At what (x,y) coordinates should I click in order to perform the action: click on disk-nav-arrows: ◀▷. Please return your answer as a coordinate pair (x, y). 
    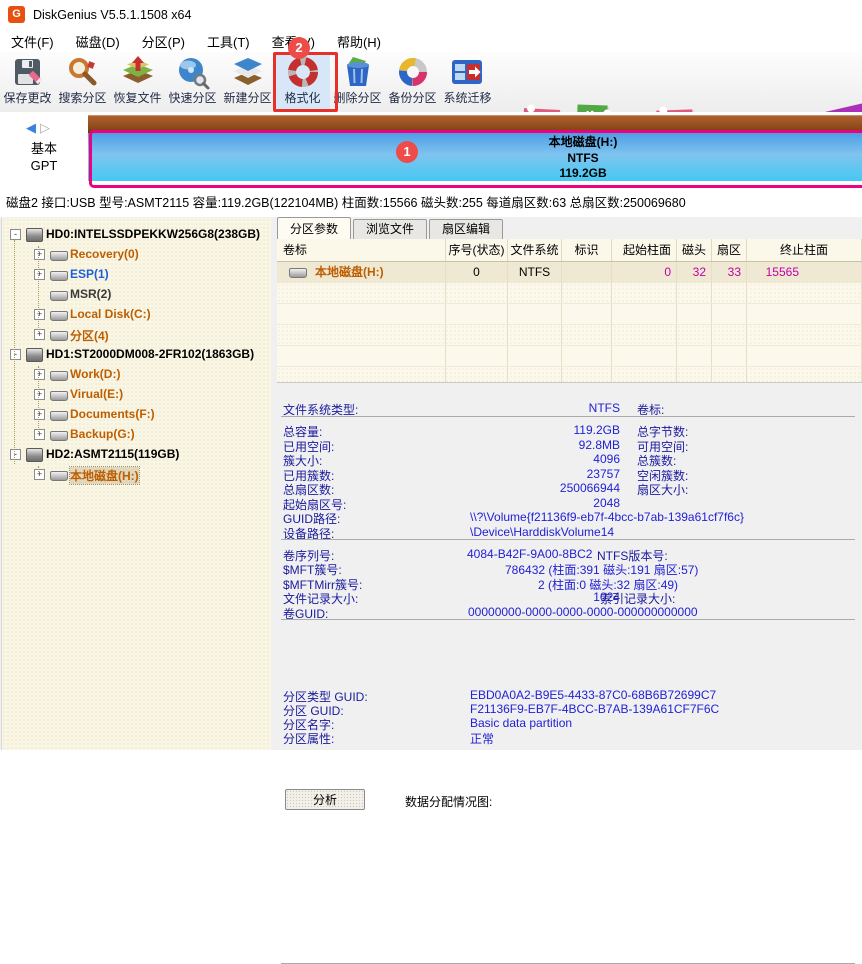
    Looking at the image, I should click on (40, 128).